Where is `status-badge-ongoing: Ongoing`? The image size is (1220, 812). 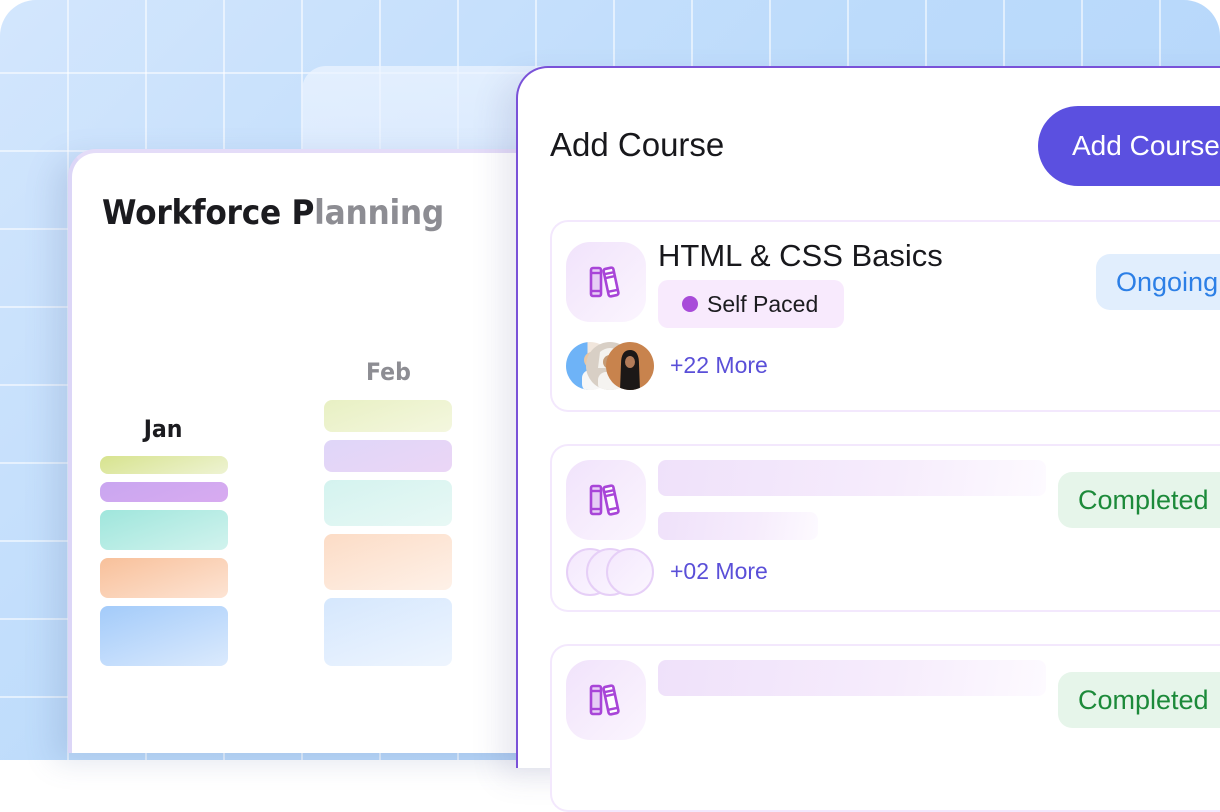
status-badge-ongoing: Ongoing is located at coordinates (1158, 282).